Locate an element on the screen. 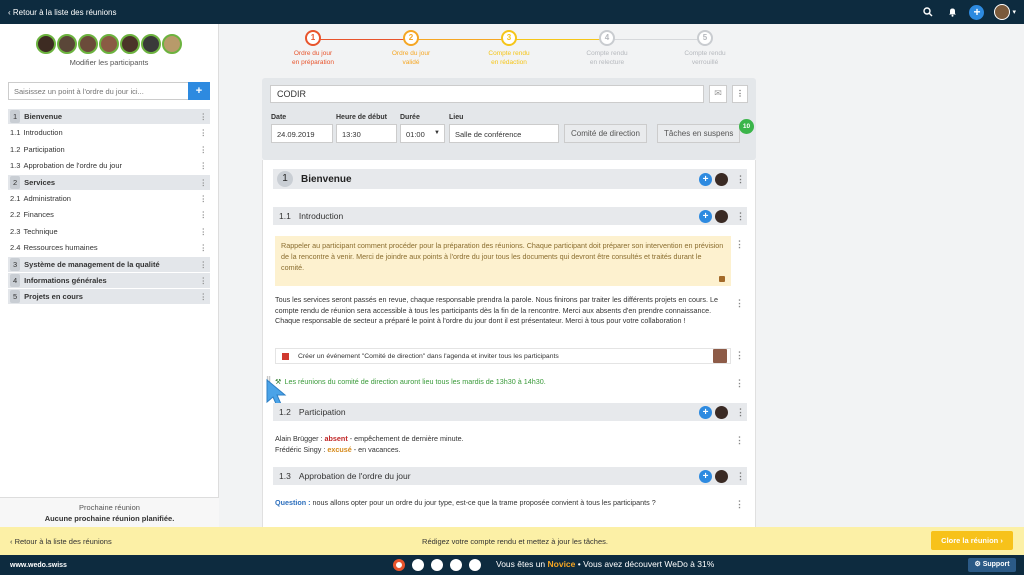  step-3: 3 Compte rendu en rédaction is located at coordinates (509, 48).